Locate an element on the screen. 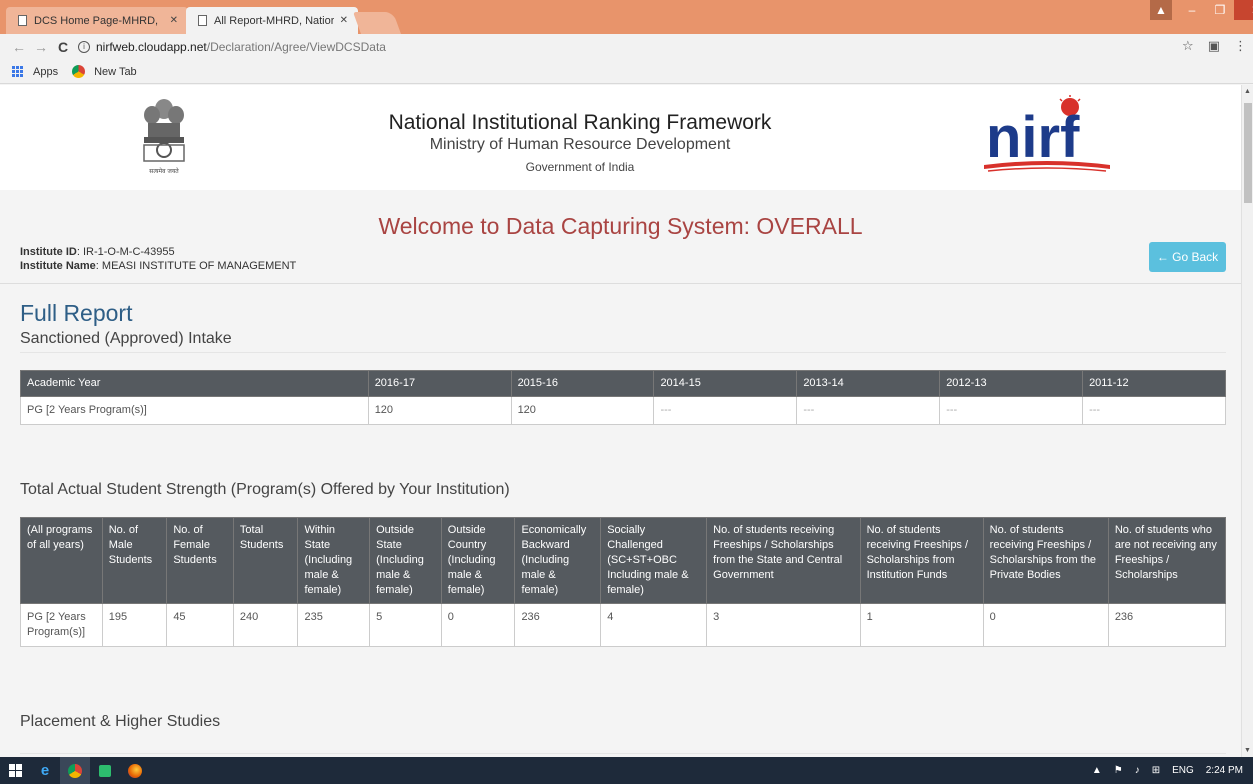 This screenshot has width=1253, height=784. column-header: 2015-16 is located at coordinates (582, 383).